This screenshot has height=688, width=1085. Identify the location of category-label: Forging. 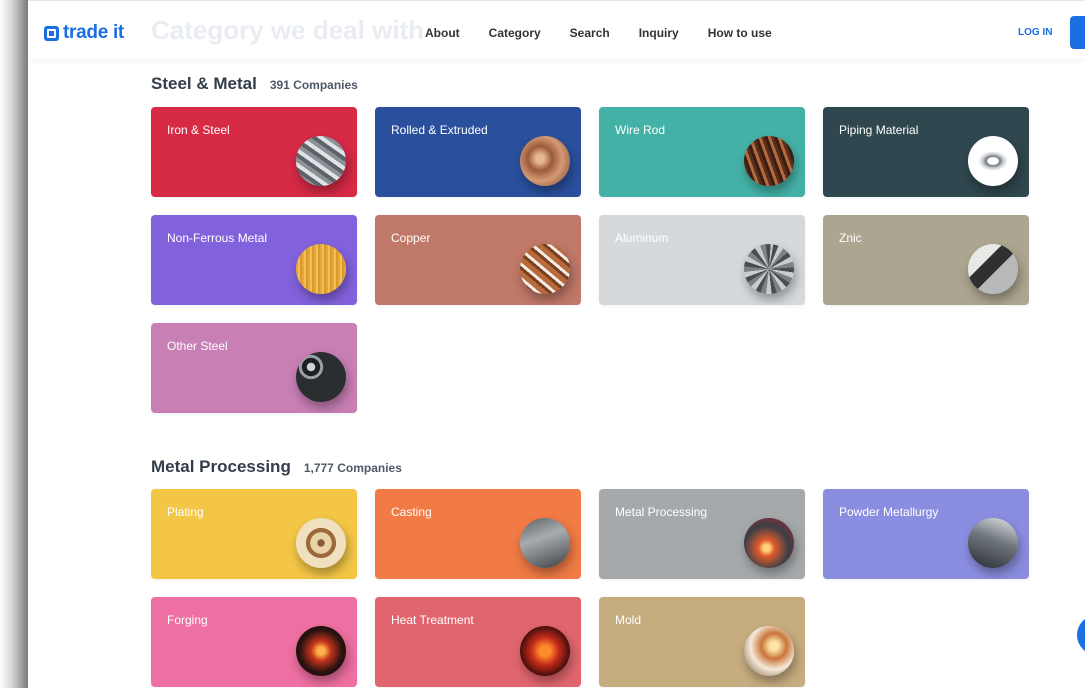
(187, 620).